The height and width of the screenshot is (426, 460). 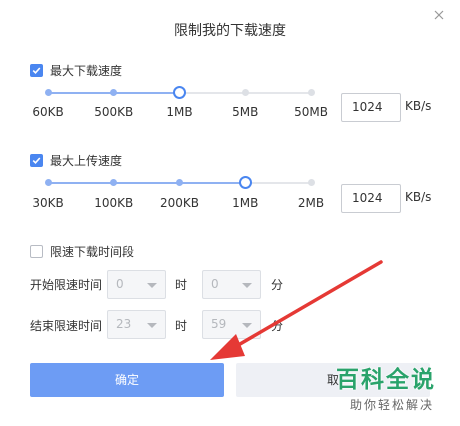 I want to click on schedule-limit-checkbox: 限速下载时间段, so click(x=82, y=251).